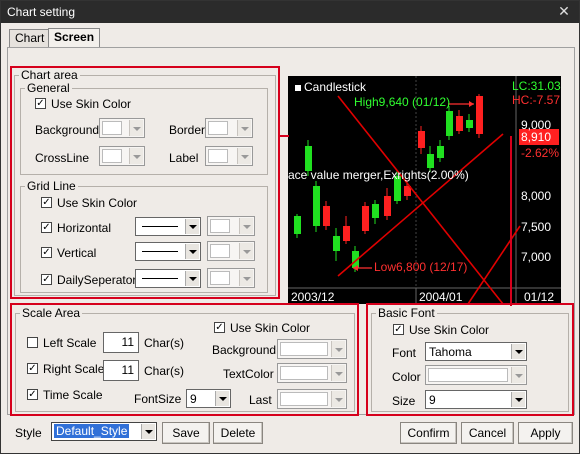 The height and width of the screenshot is (454, 580). What do you see at coordinates (220, 278) in the screenshot?
I see `daily-separator-swatch` at bounding box center [220, 278].